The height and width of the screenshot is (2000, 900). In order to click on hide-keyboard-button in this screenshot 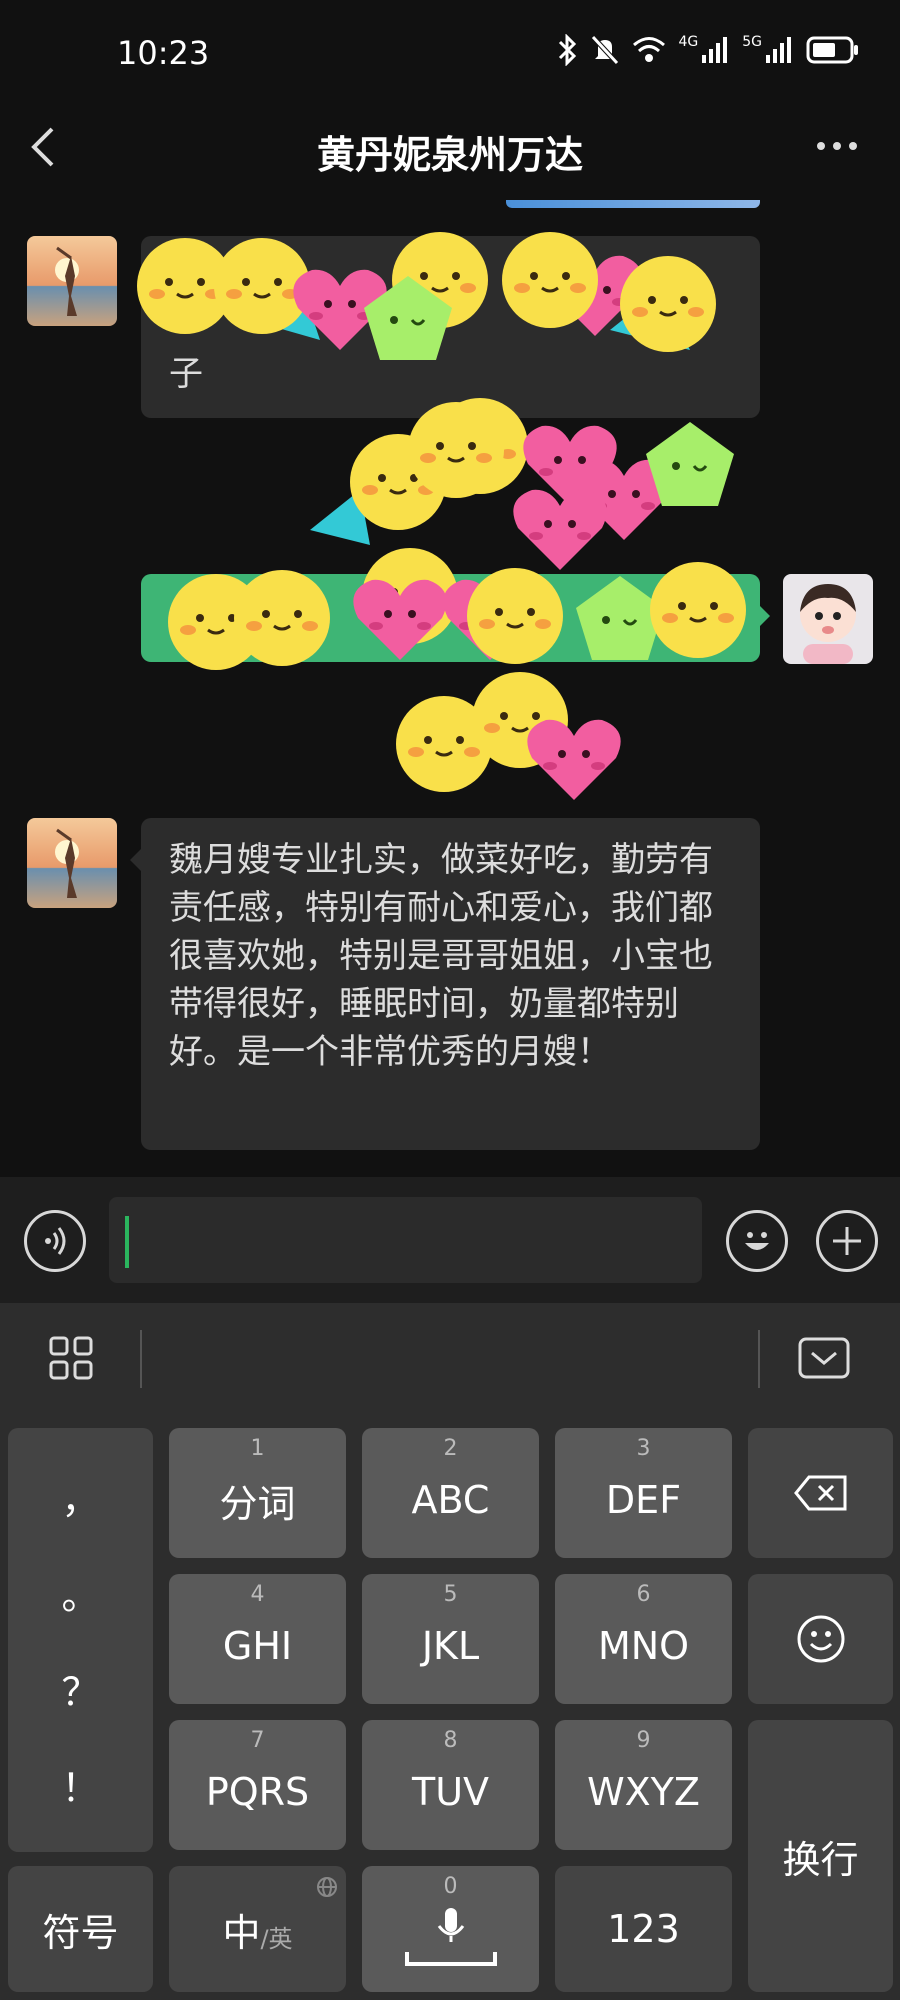, I will do `click(824, 1360)`.